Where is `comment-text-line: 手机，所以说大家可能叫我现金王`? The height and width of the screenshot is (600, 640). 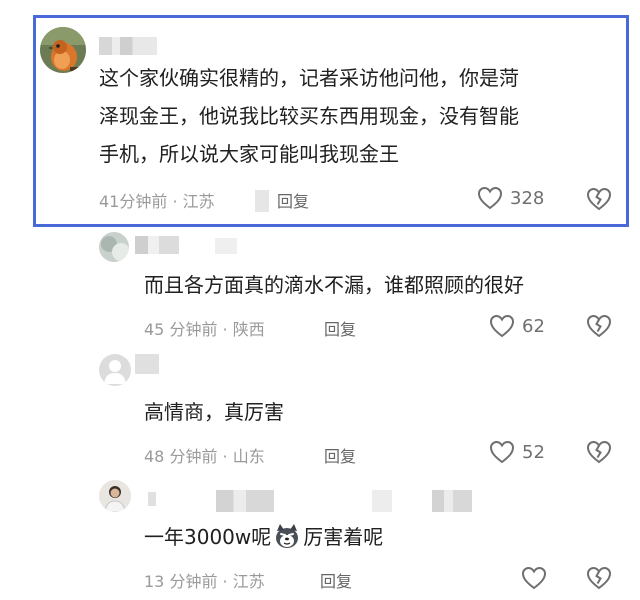 comment-text-line: 手机，所以说大家可能叫我现金王 is located at coordinates (249, 154).